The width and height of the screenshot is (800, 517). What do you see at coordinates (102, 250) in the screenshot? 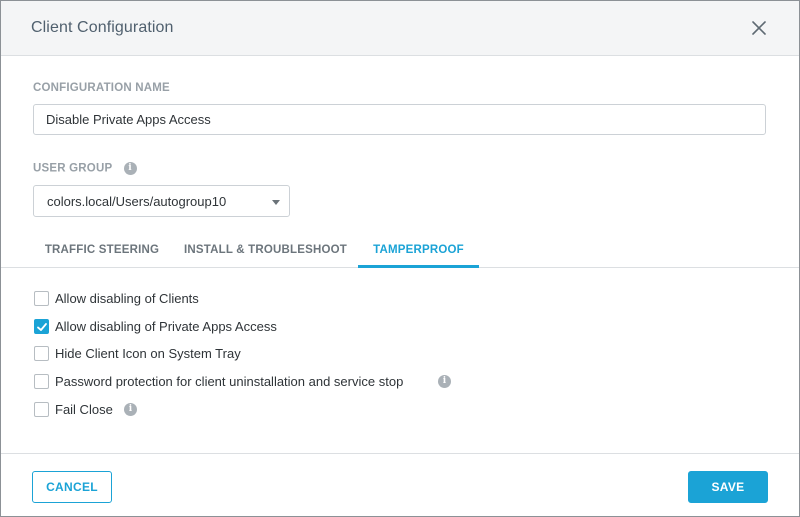
I see `tab-traffic-steering: TRAFFIC STEERING` at bounding box center [102, 250].